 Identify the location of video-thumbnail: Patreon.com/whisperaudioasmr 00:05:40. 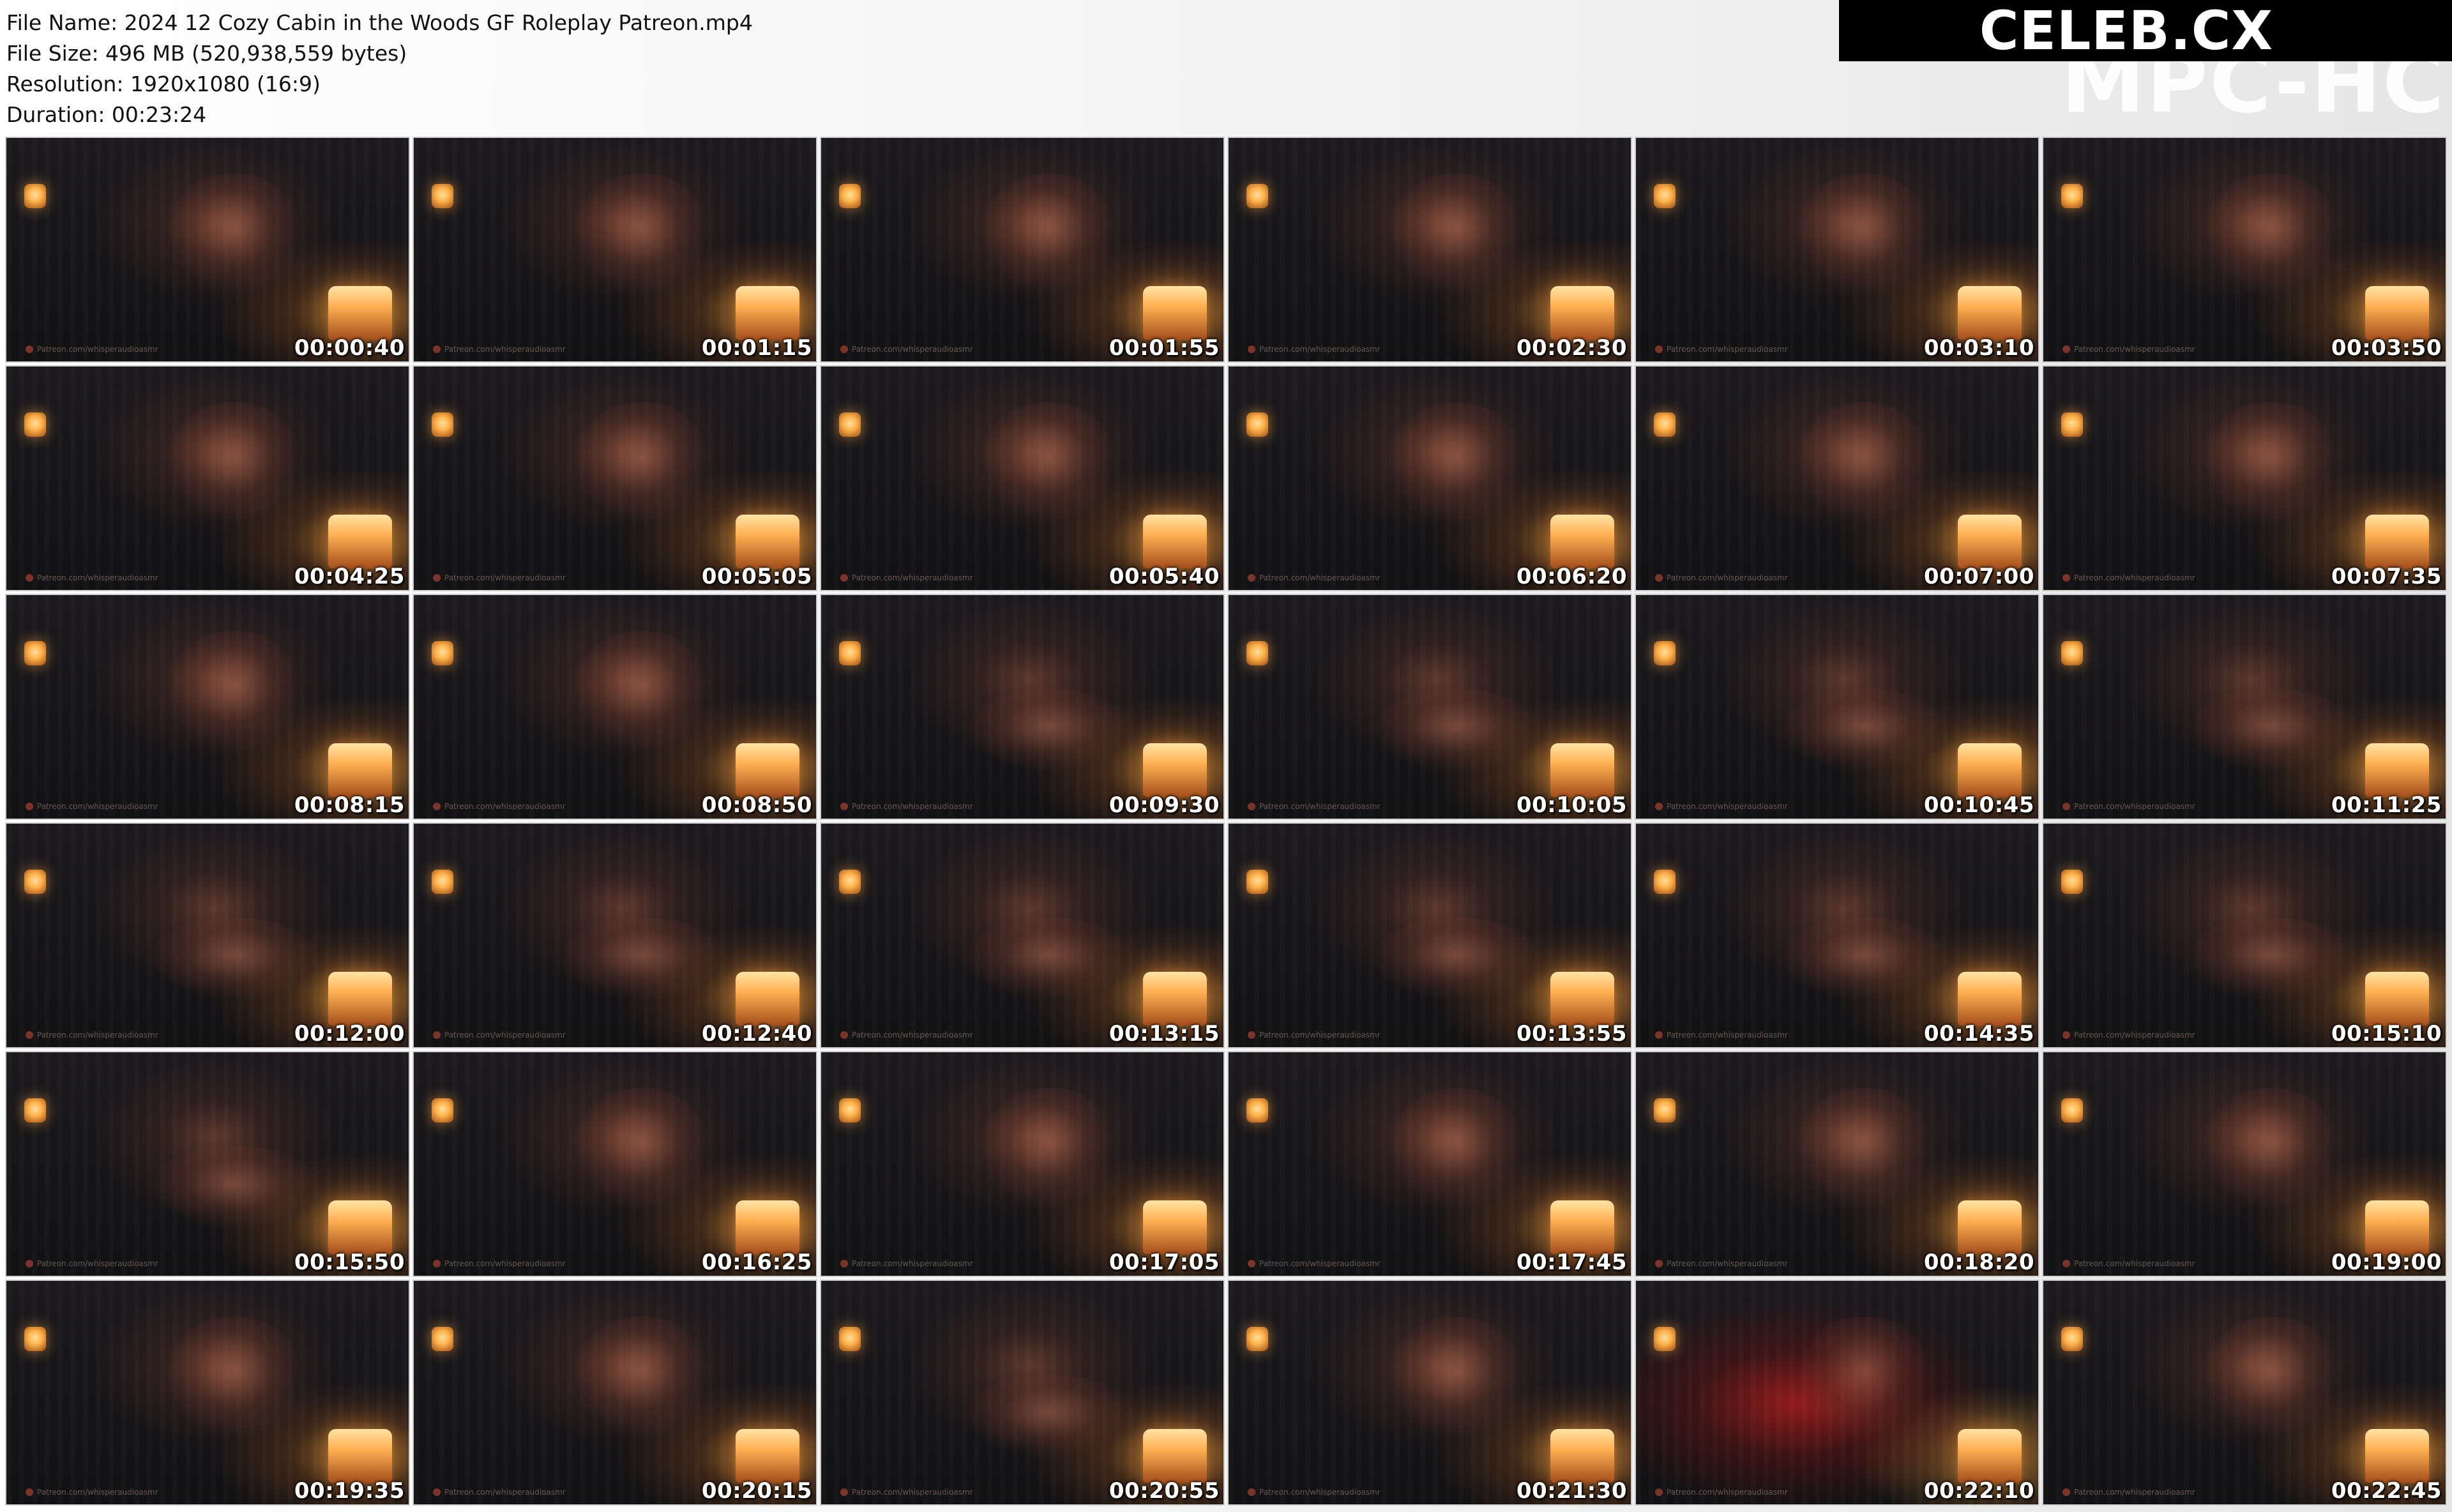
(1022, 478).